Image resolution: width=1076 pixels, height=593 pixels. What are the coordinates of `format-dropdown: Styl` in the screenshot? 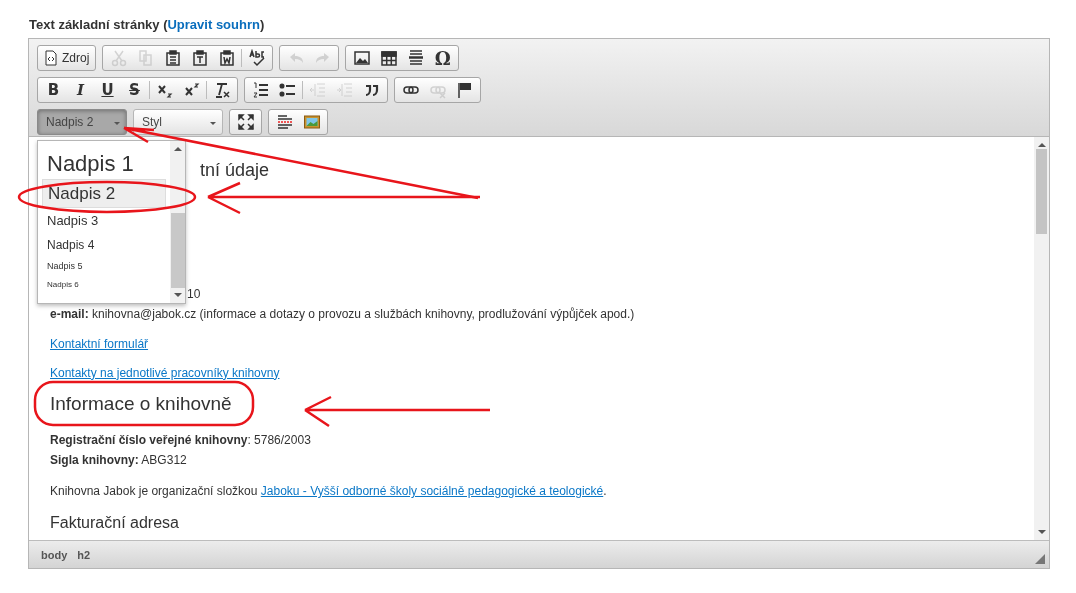 It's located at (178, 122).